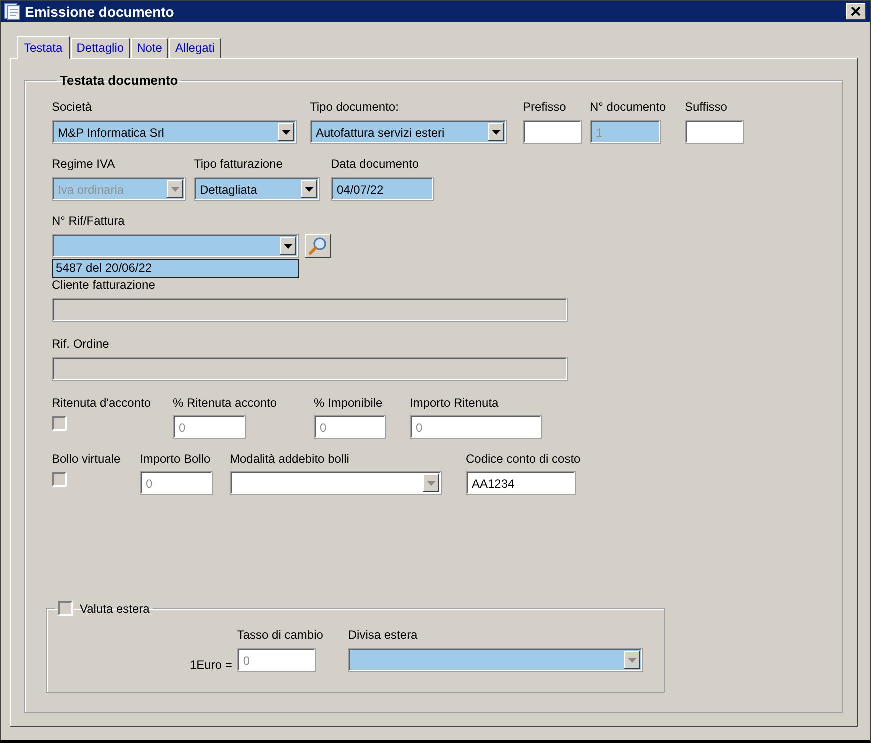 This screenshot has height=743, width=871. Describe the element at coordinates (81, 344) in the screenshot. I see `field-label: Rif. Ordine` at that location.